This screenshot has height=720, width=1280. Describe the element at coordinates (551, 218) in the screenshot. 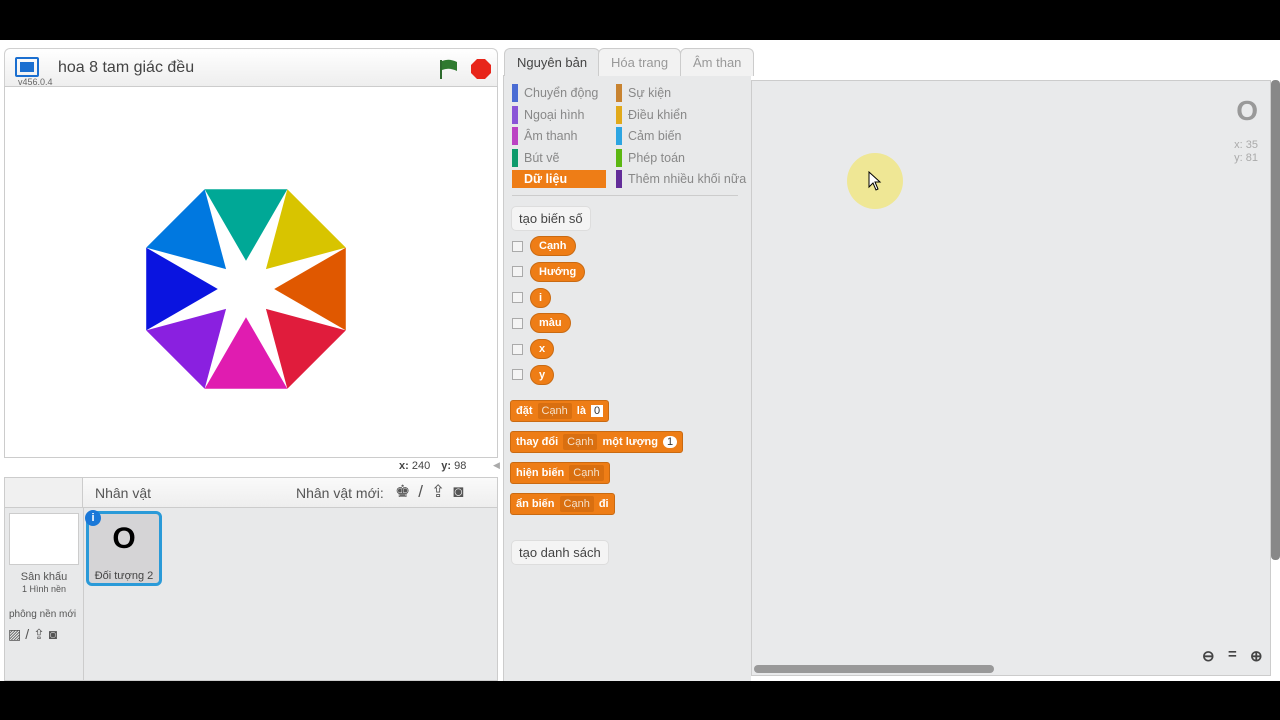

I see `make-variable-button: tạo biến số` at that location.